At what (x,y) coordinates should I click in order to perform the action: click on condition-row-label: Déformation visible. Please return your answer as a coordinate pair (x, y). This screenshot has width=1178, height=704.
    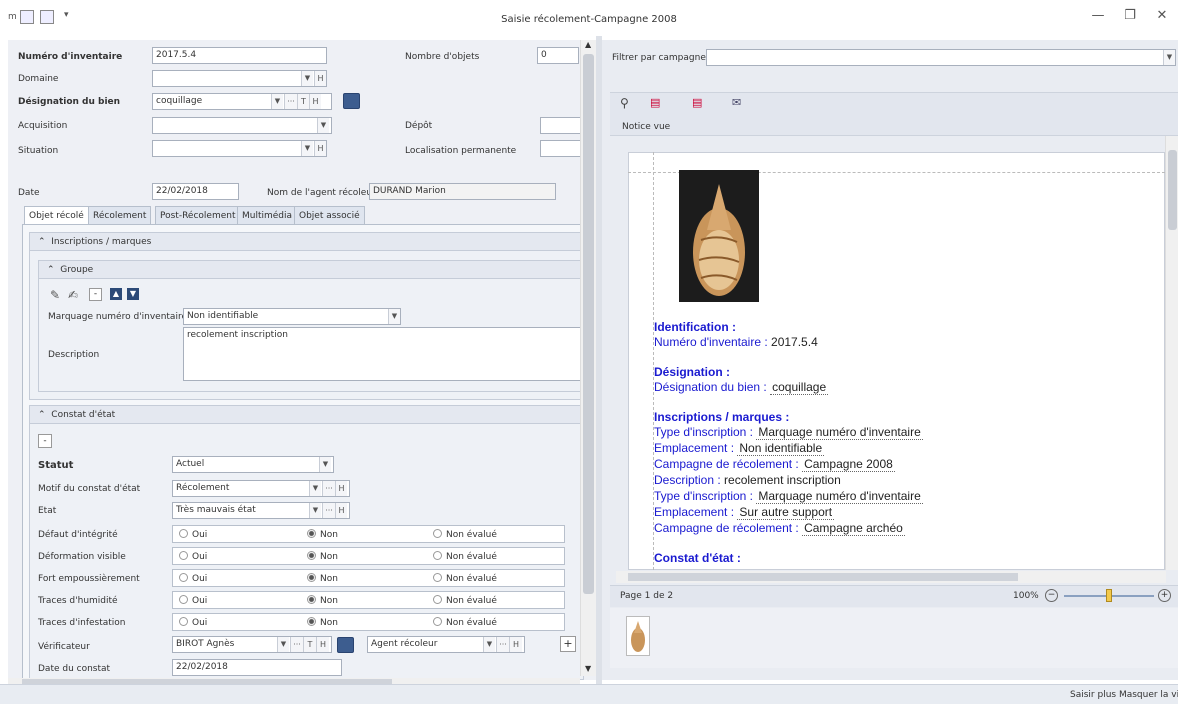
    Looking at the image, I should click on (82, 557).